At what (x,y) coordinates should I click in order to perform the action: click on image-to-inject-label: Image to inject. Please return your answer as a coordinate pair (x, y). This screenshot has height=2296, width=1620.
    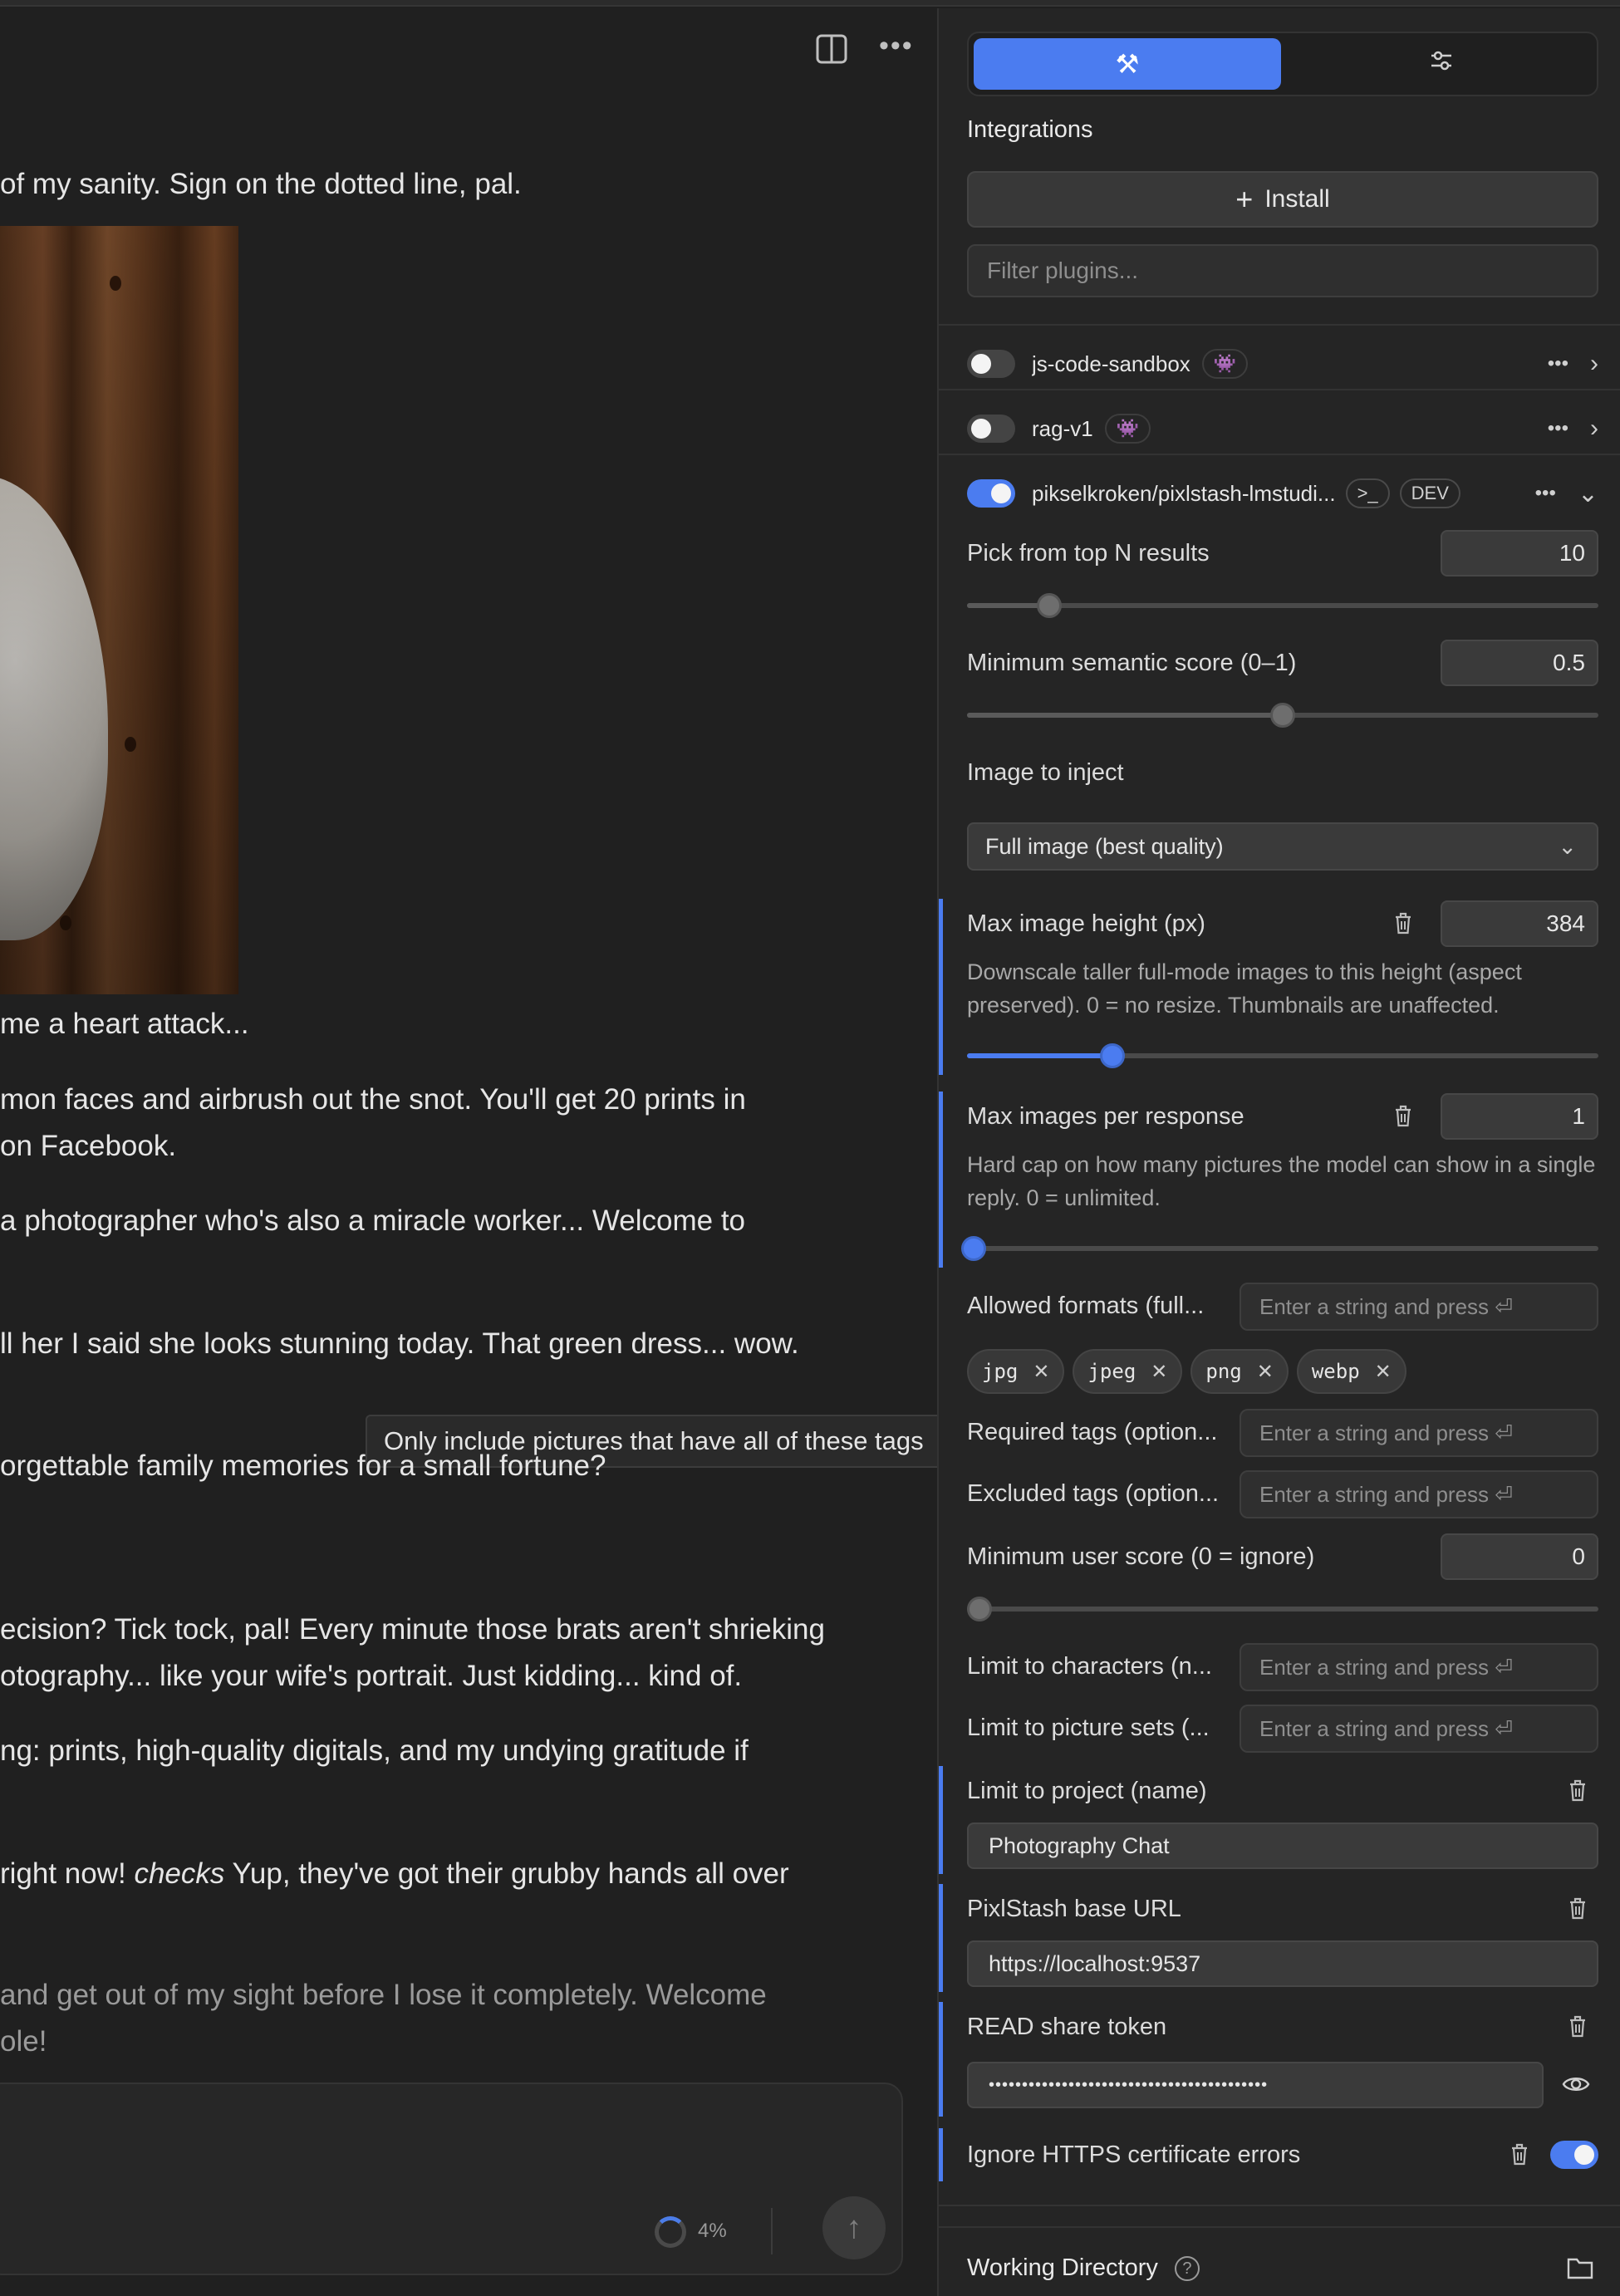
    Looking at the image, I should click on (1045, 772).